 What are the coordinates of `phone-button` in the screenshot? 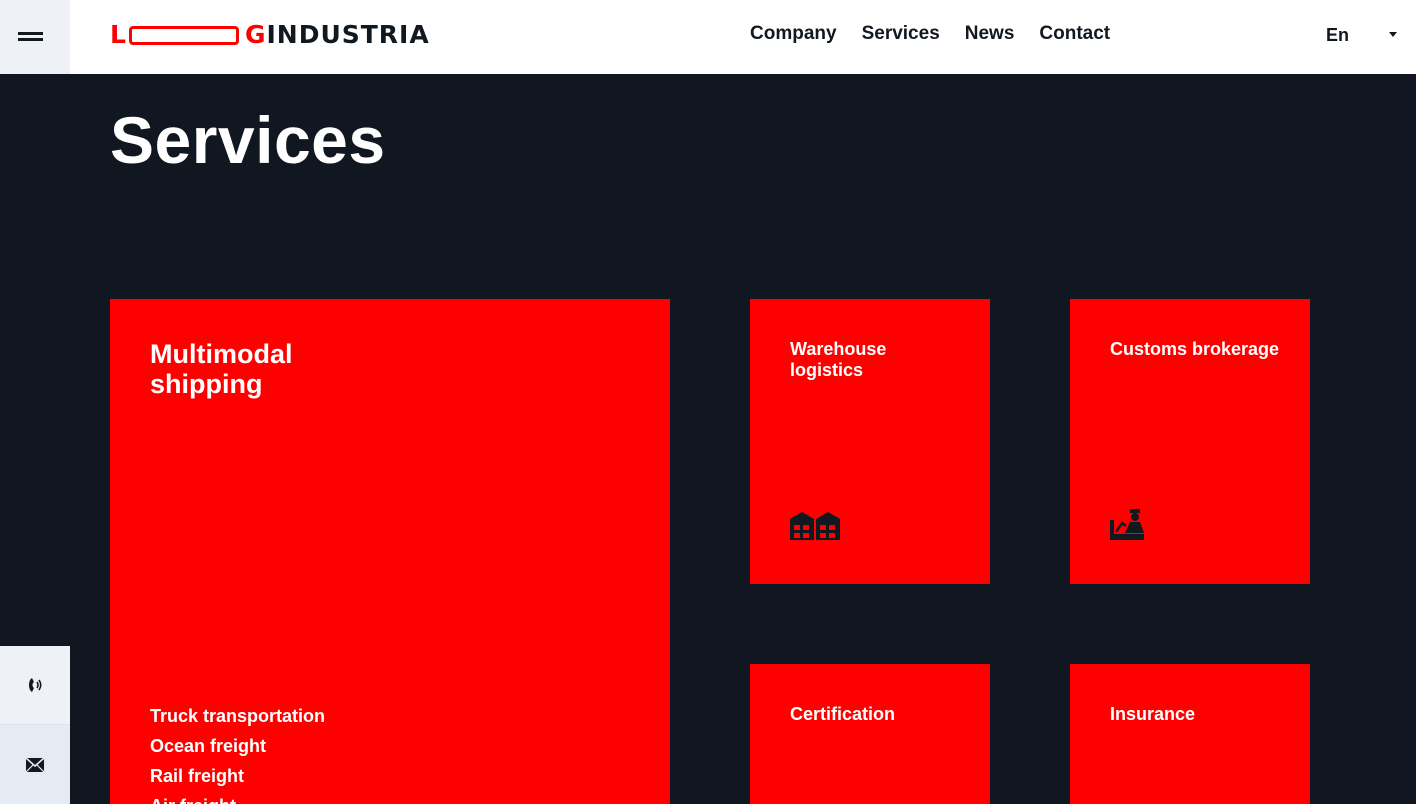 It's located at (35, 685).